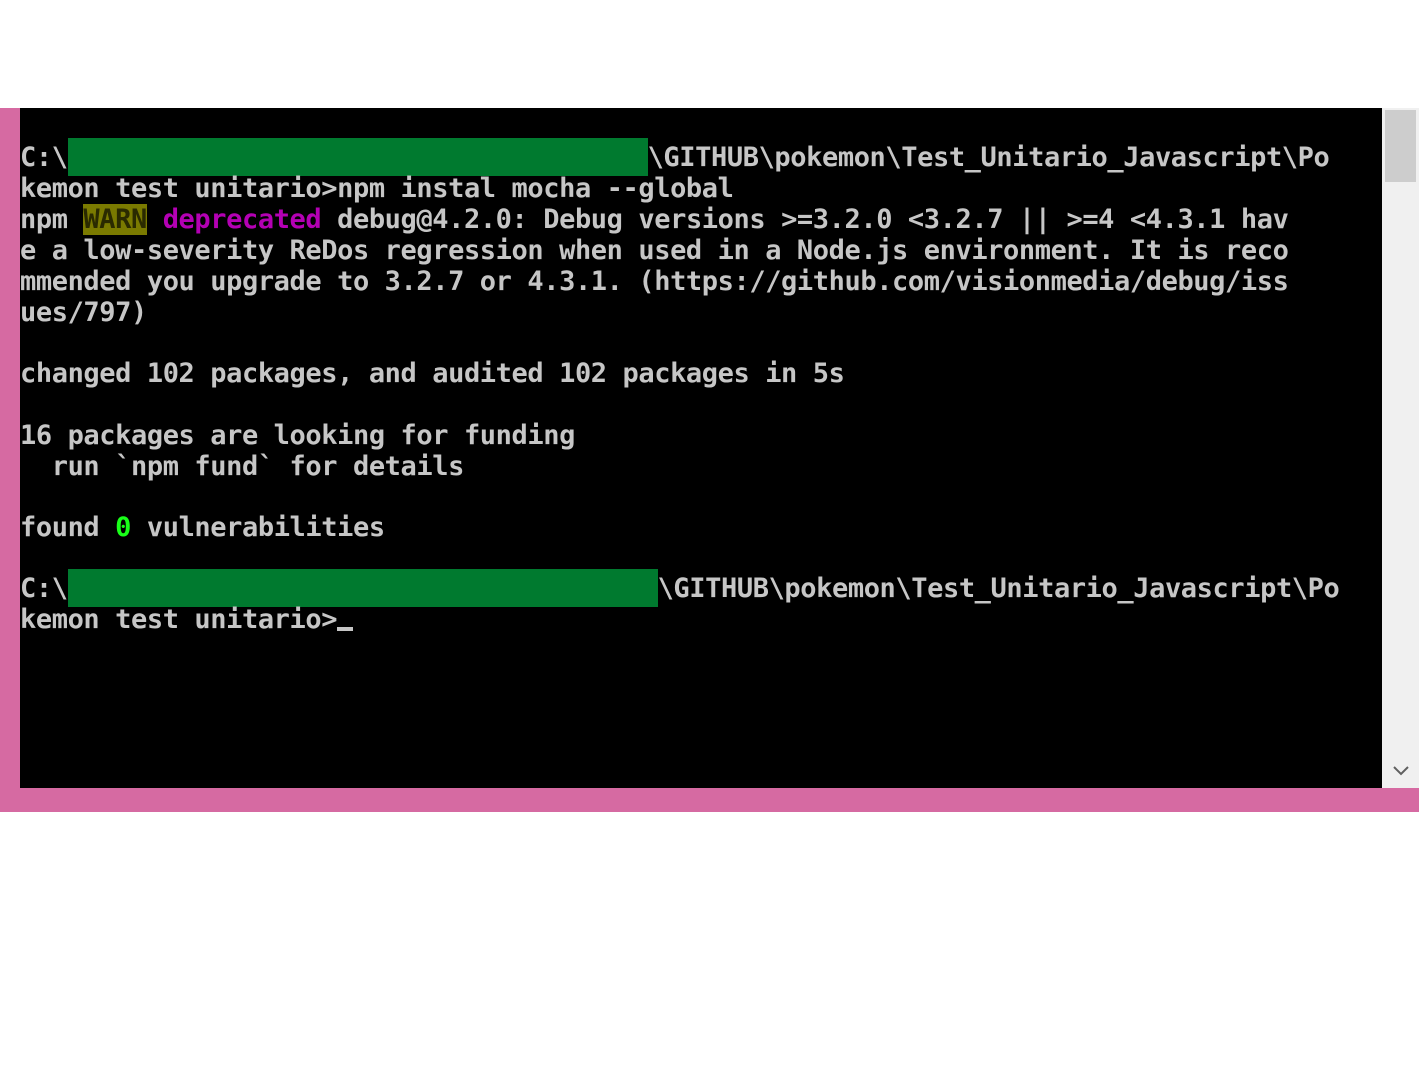  What do you see at coordinates (202, 527) in the screenshot?
I see `console-line: found 0 vulnerabilities` at bounding box center [202, 527].